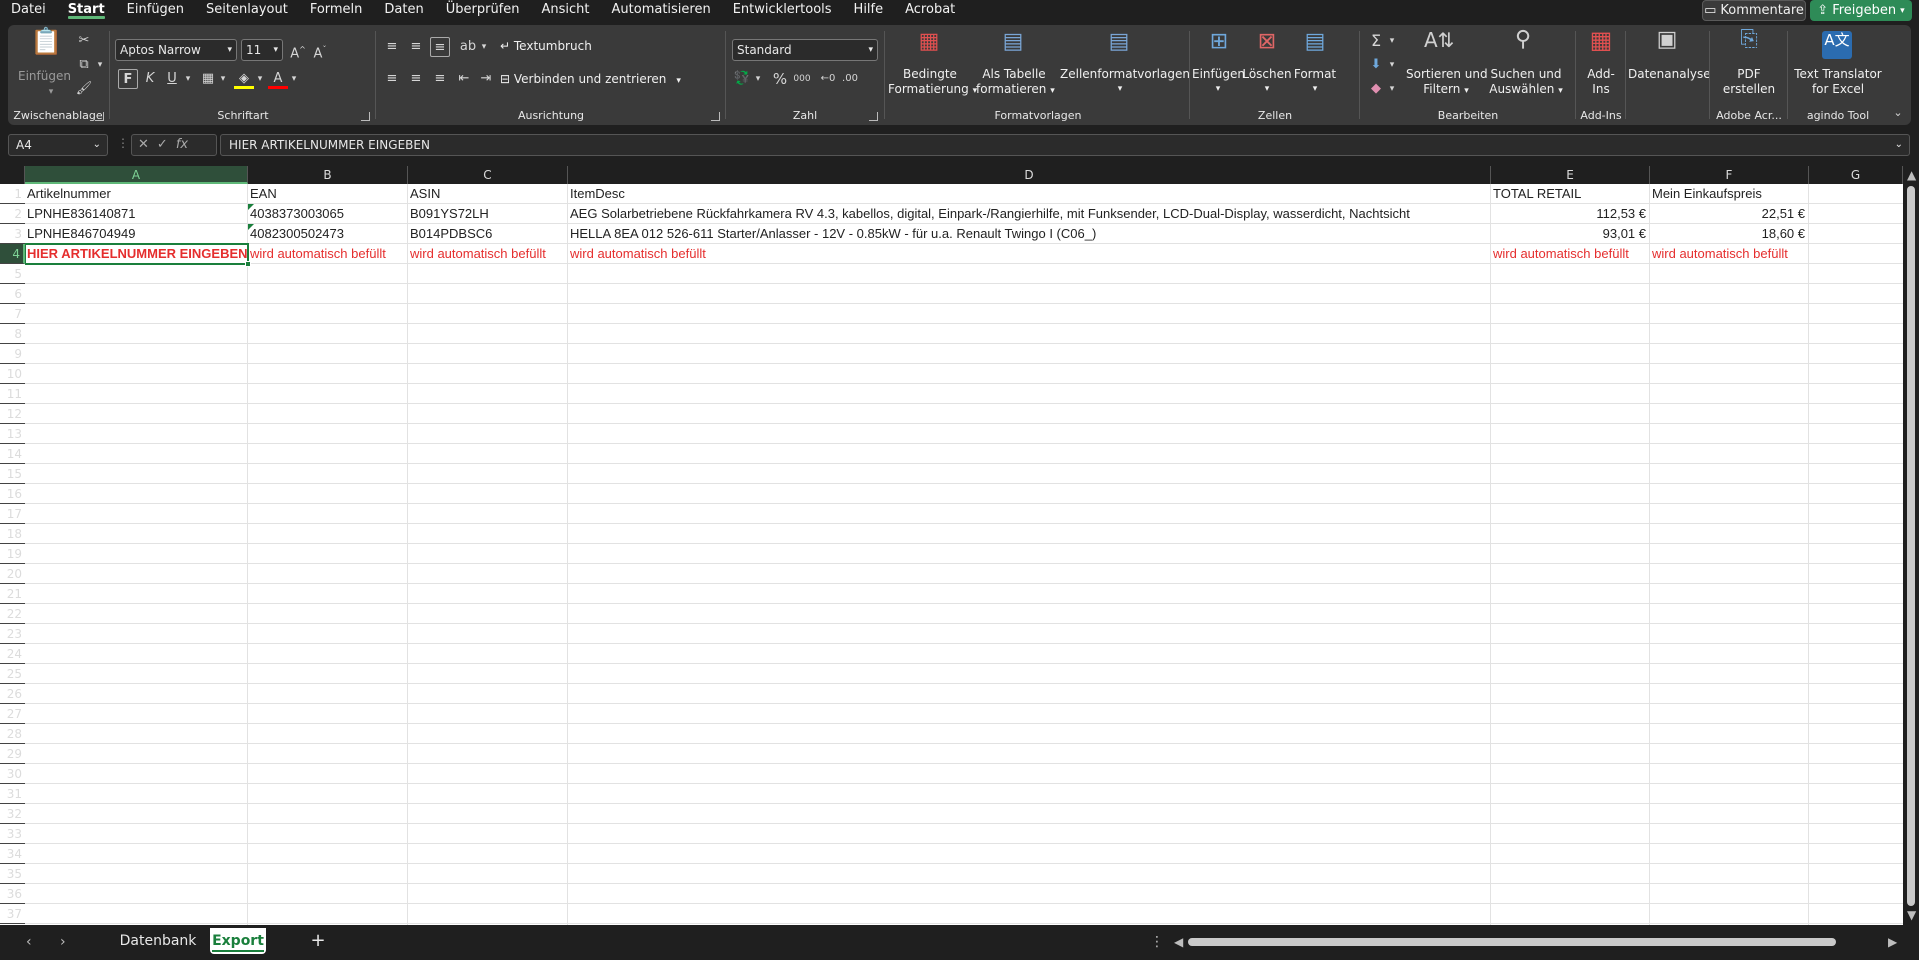 This screenshot has width=1919, height=960. What do you see at coordinates (1512, 942) in the screenshot?
I see `horizontal-scrollbar-thumb` at bounding box center [1512, 942].